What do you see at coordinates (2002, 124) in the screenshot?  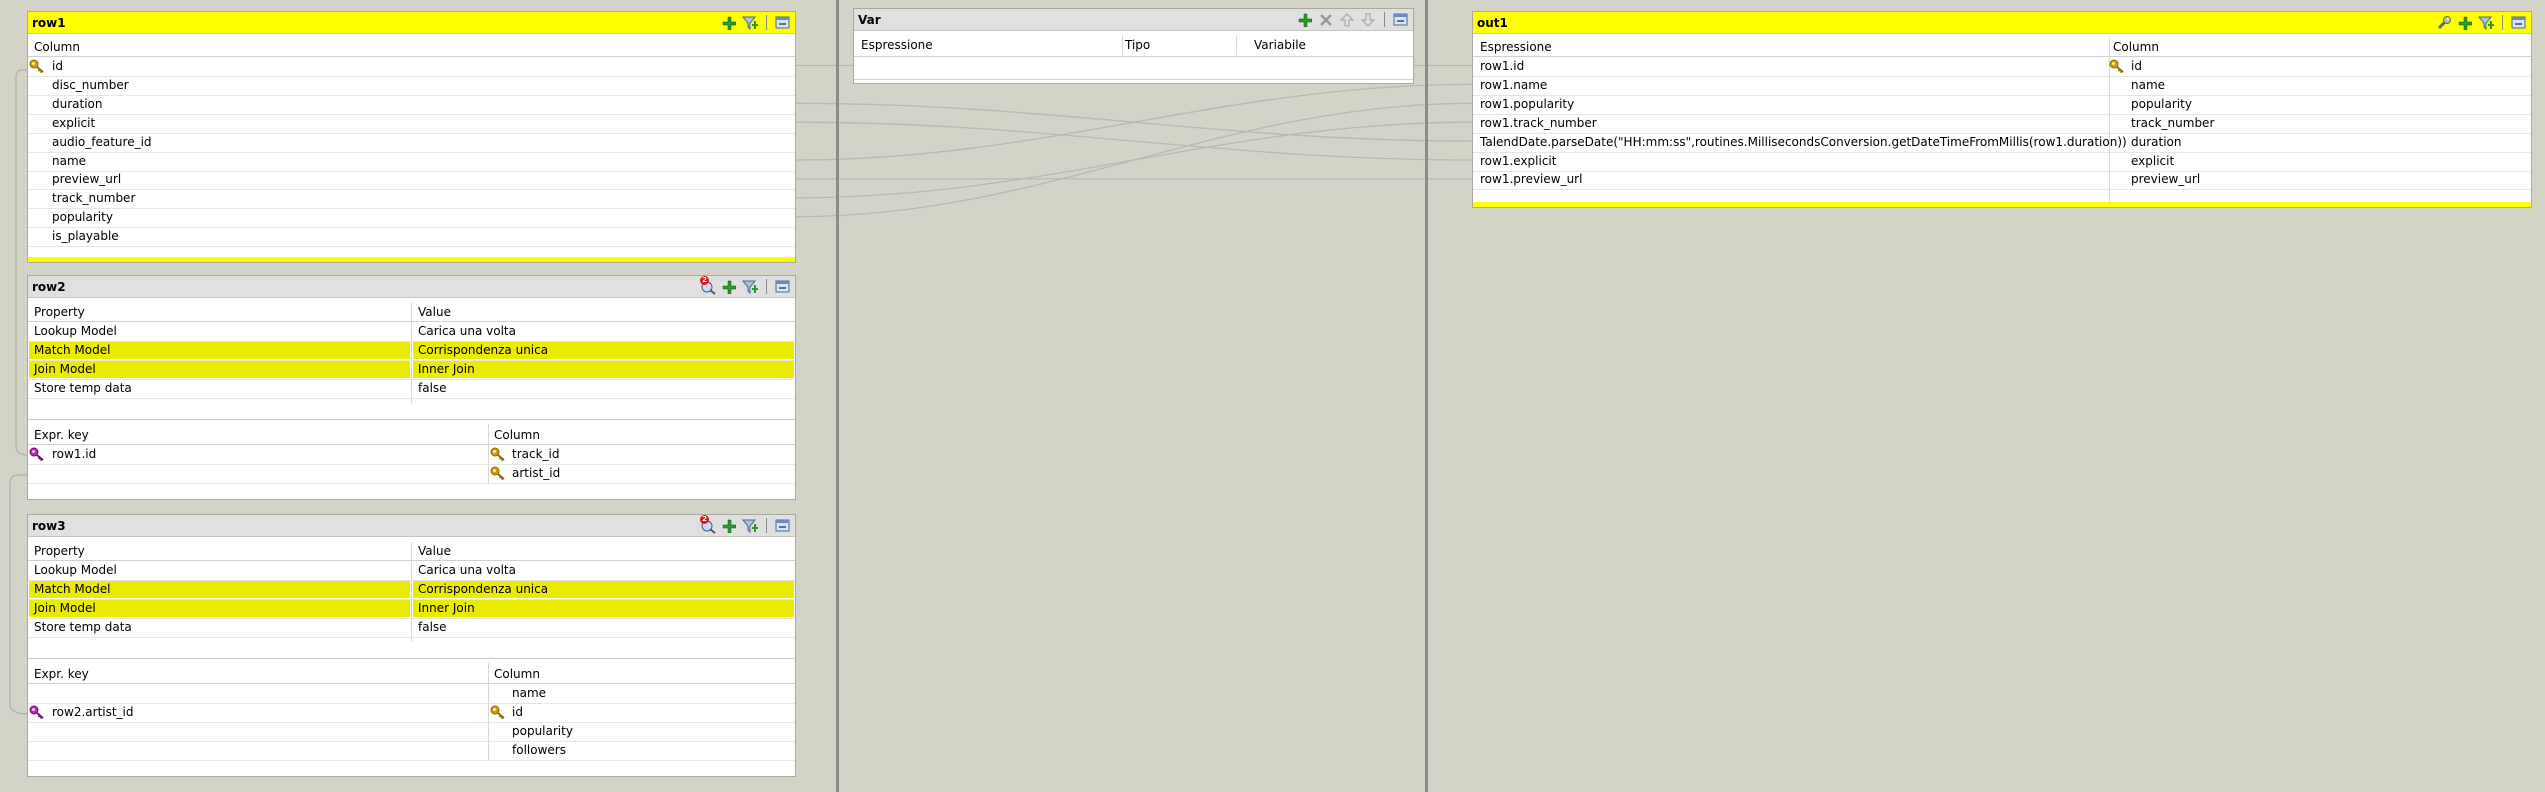 I see `out1-row: row1.track_number track_number` at bounding box center [2002, 124].